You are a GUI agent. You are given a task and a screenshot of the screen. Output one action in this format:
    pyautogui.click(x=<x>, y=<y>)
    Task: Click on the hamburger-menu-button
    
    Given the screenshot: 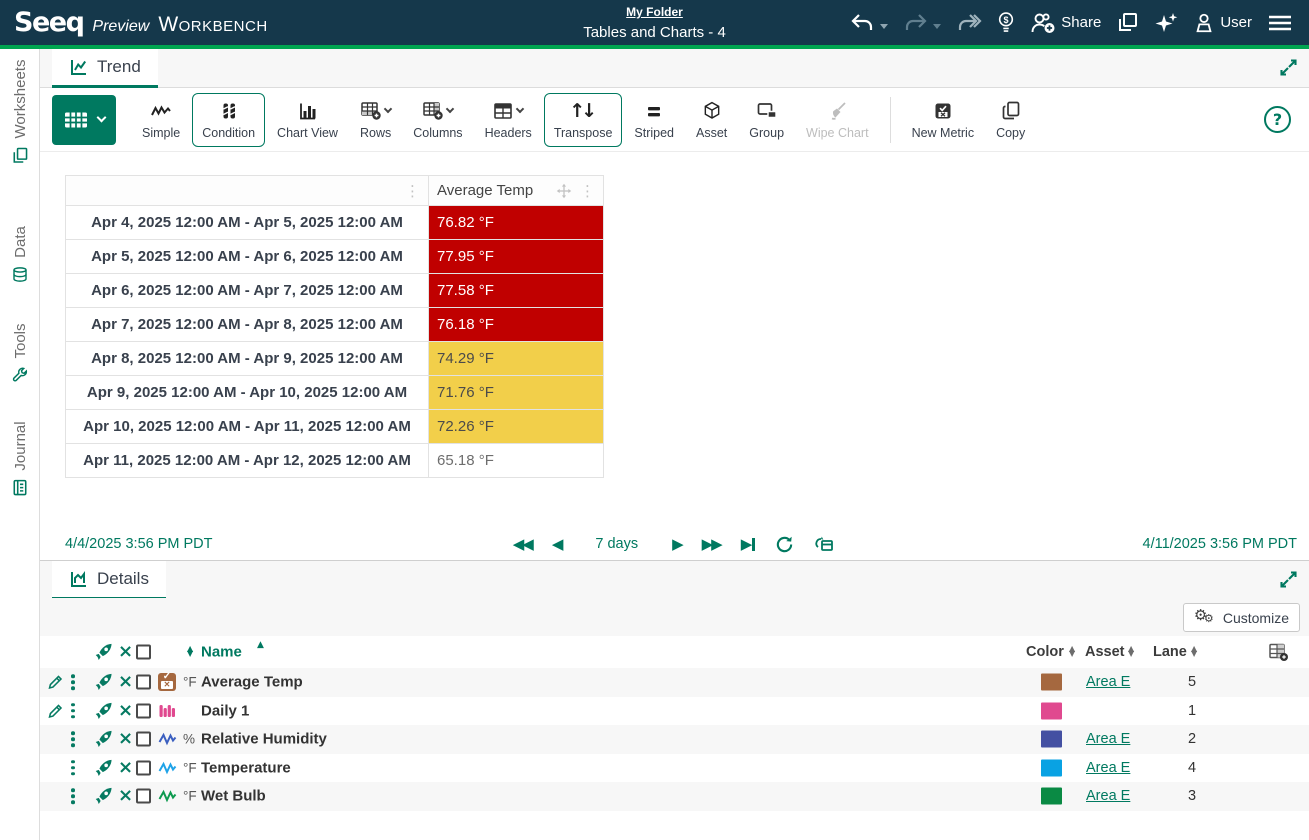 What is the action you would take?
    pyautogui.click(x=1280, y=23)
    